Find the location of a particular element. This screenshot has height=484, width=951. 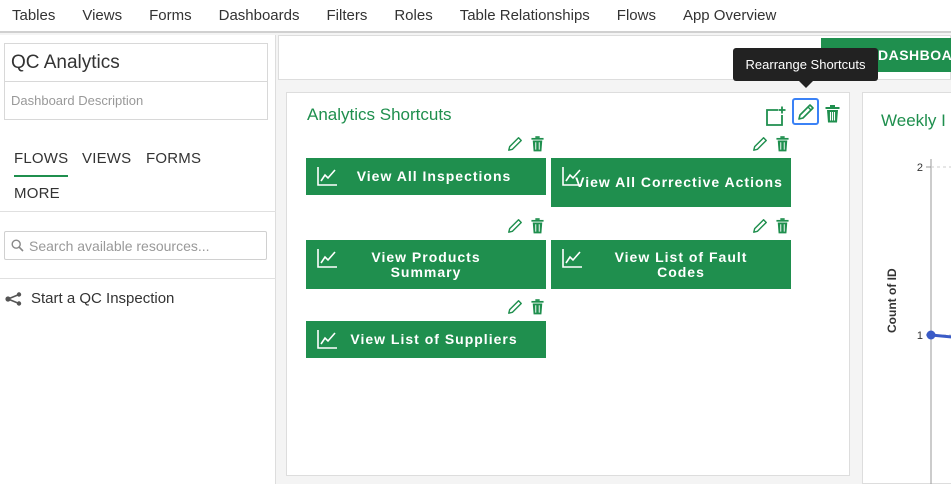

tab-views: VIEWS is located at coordinates (106, 158).